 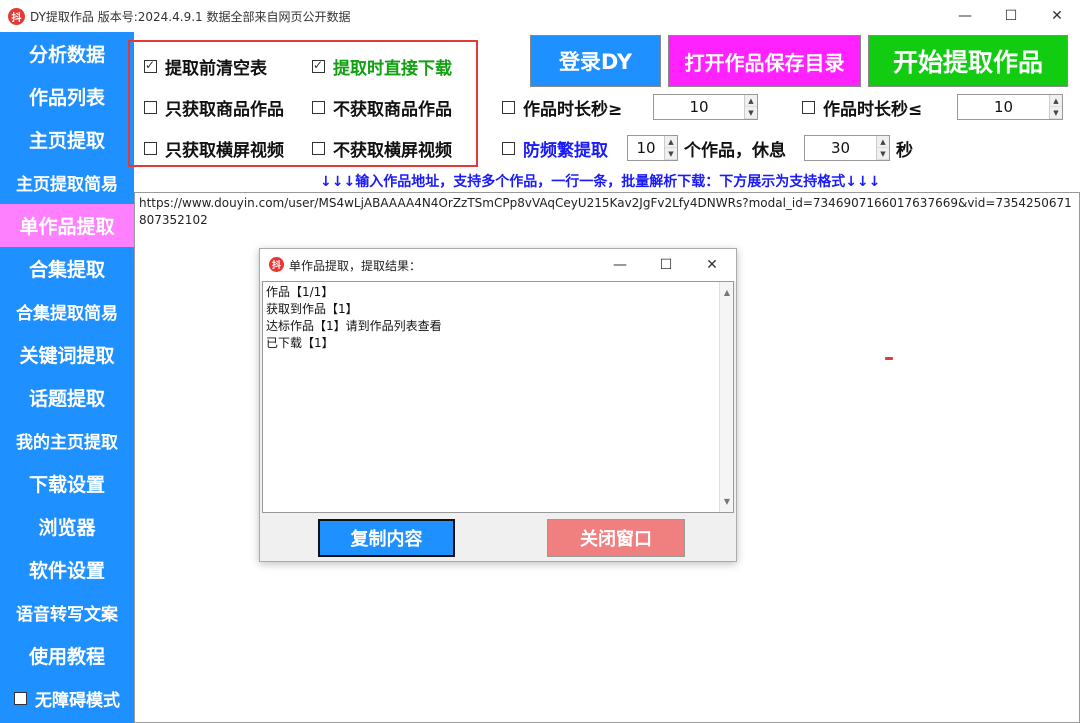 What do you see at coordinates (498, 265) in the screenshot?
I see `dialog-titlebar: 抖 单作品提取，提取结果： — ☐ ✕` at bounding box center [498, 265].